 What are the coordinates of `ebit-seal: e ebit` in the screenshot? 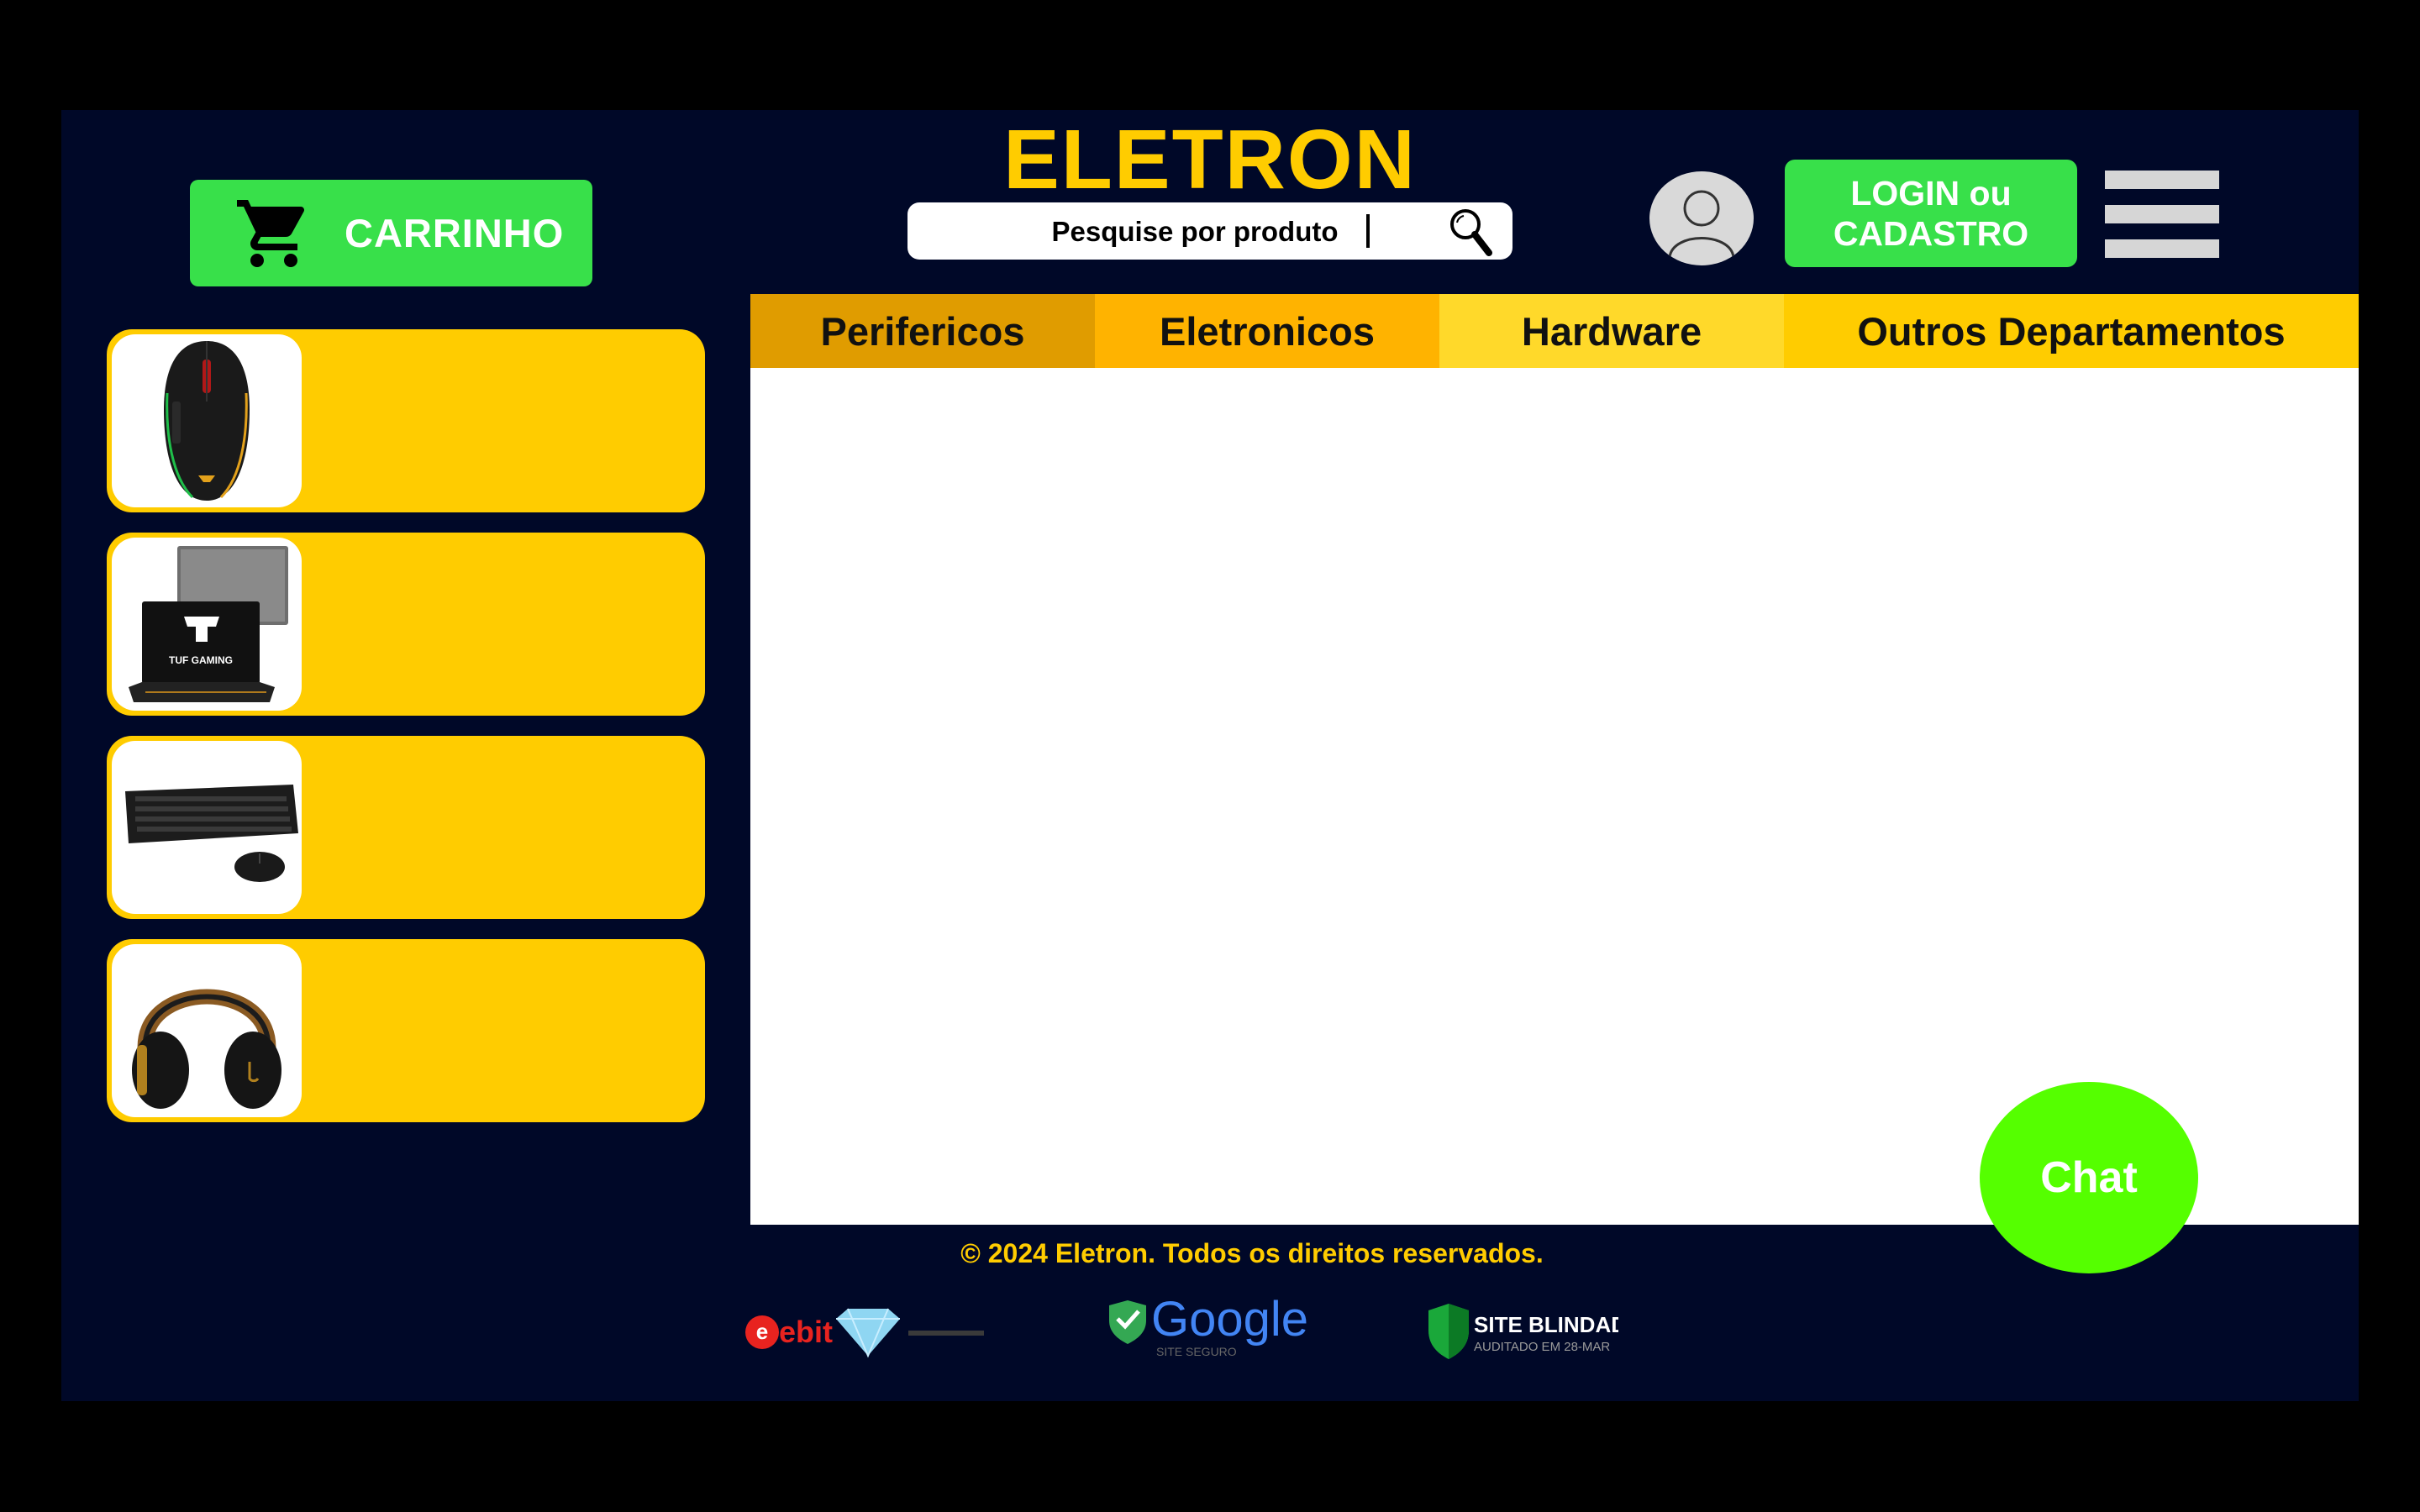 It's located at (874, 1331).